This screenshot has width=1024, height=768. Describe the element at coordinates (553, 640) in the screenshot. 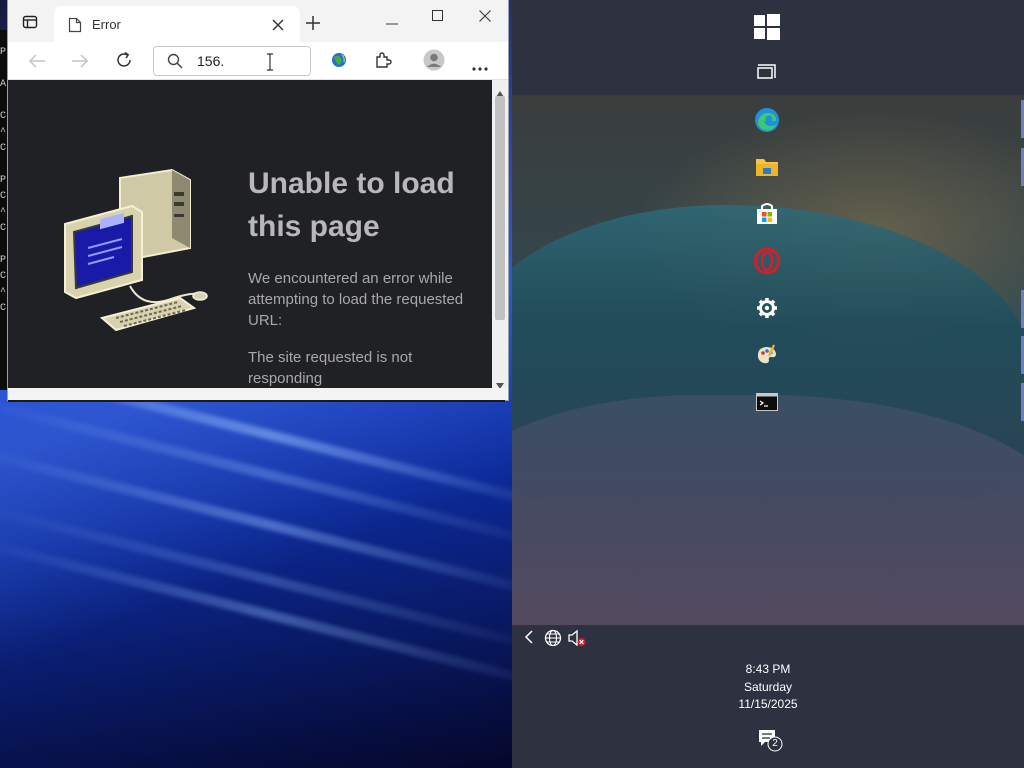

I see `network-globe-icon` at that location.